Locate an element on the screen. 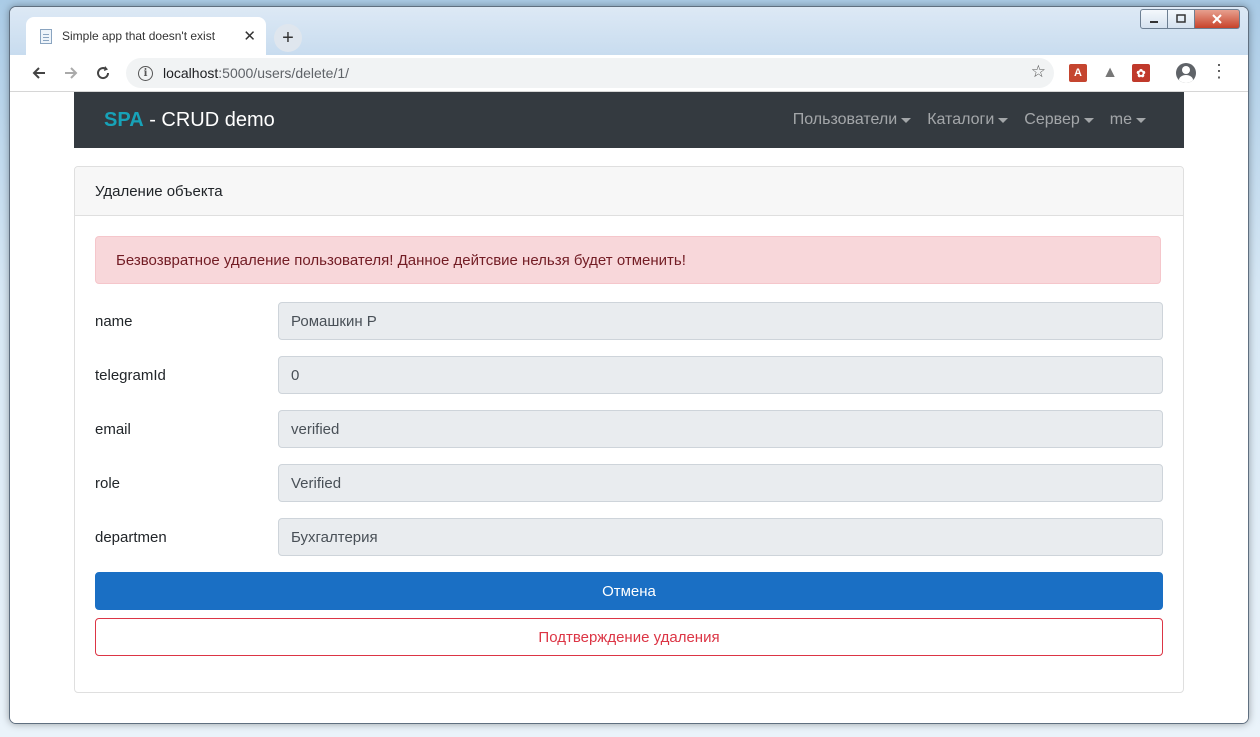  extension-icon: ✿ is located at coordinates (1141, 73).